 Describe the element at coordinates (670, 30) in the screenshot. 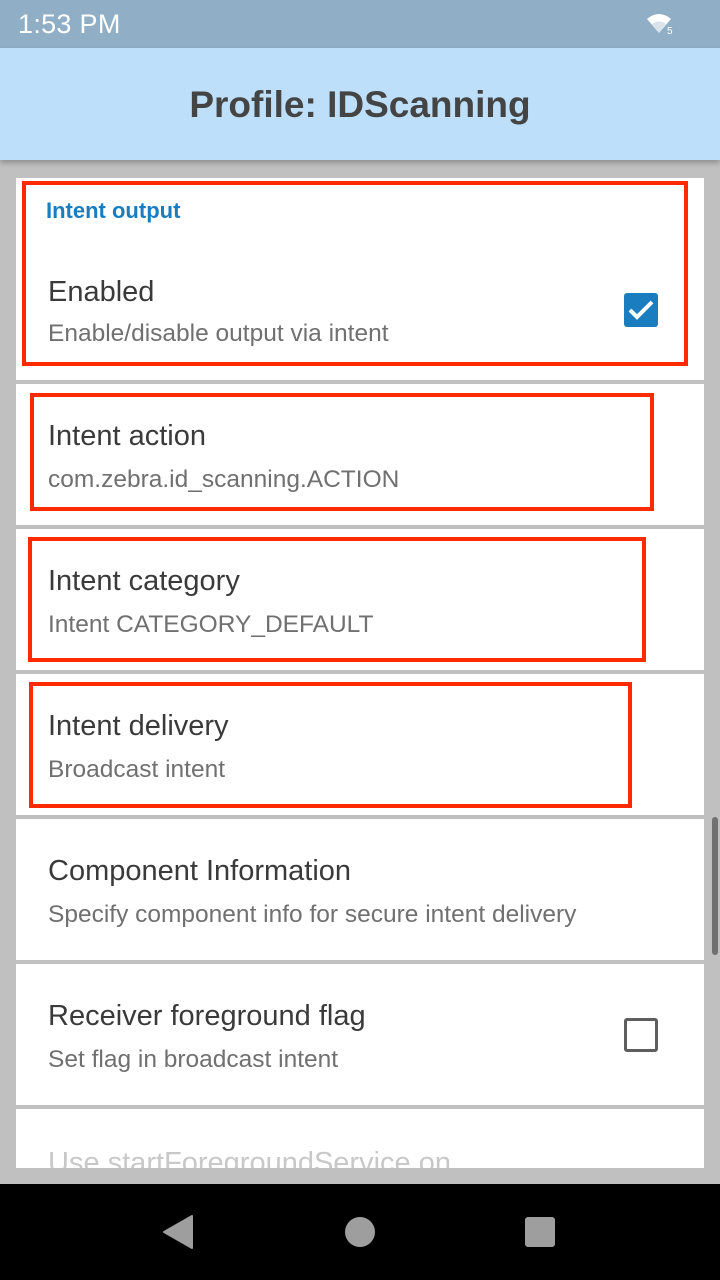

I see `svg-text: 5` at that location.